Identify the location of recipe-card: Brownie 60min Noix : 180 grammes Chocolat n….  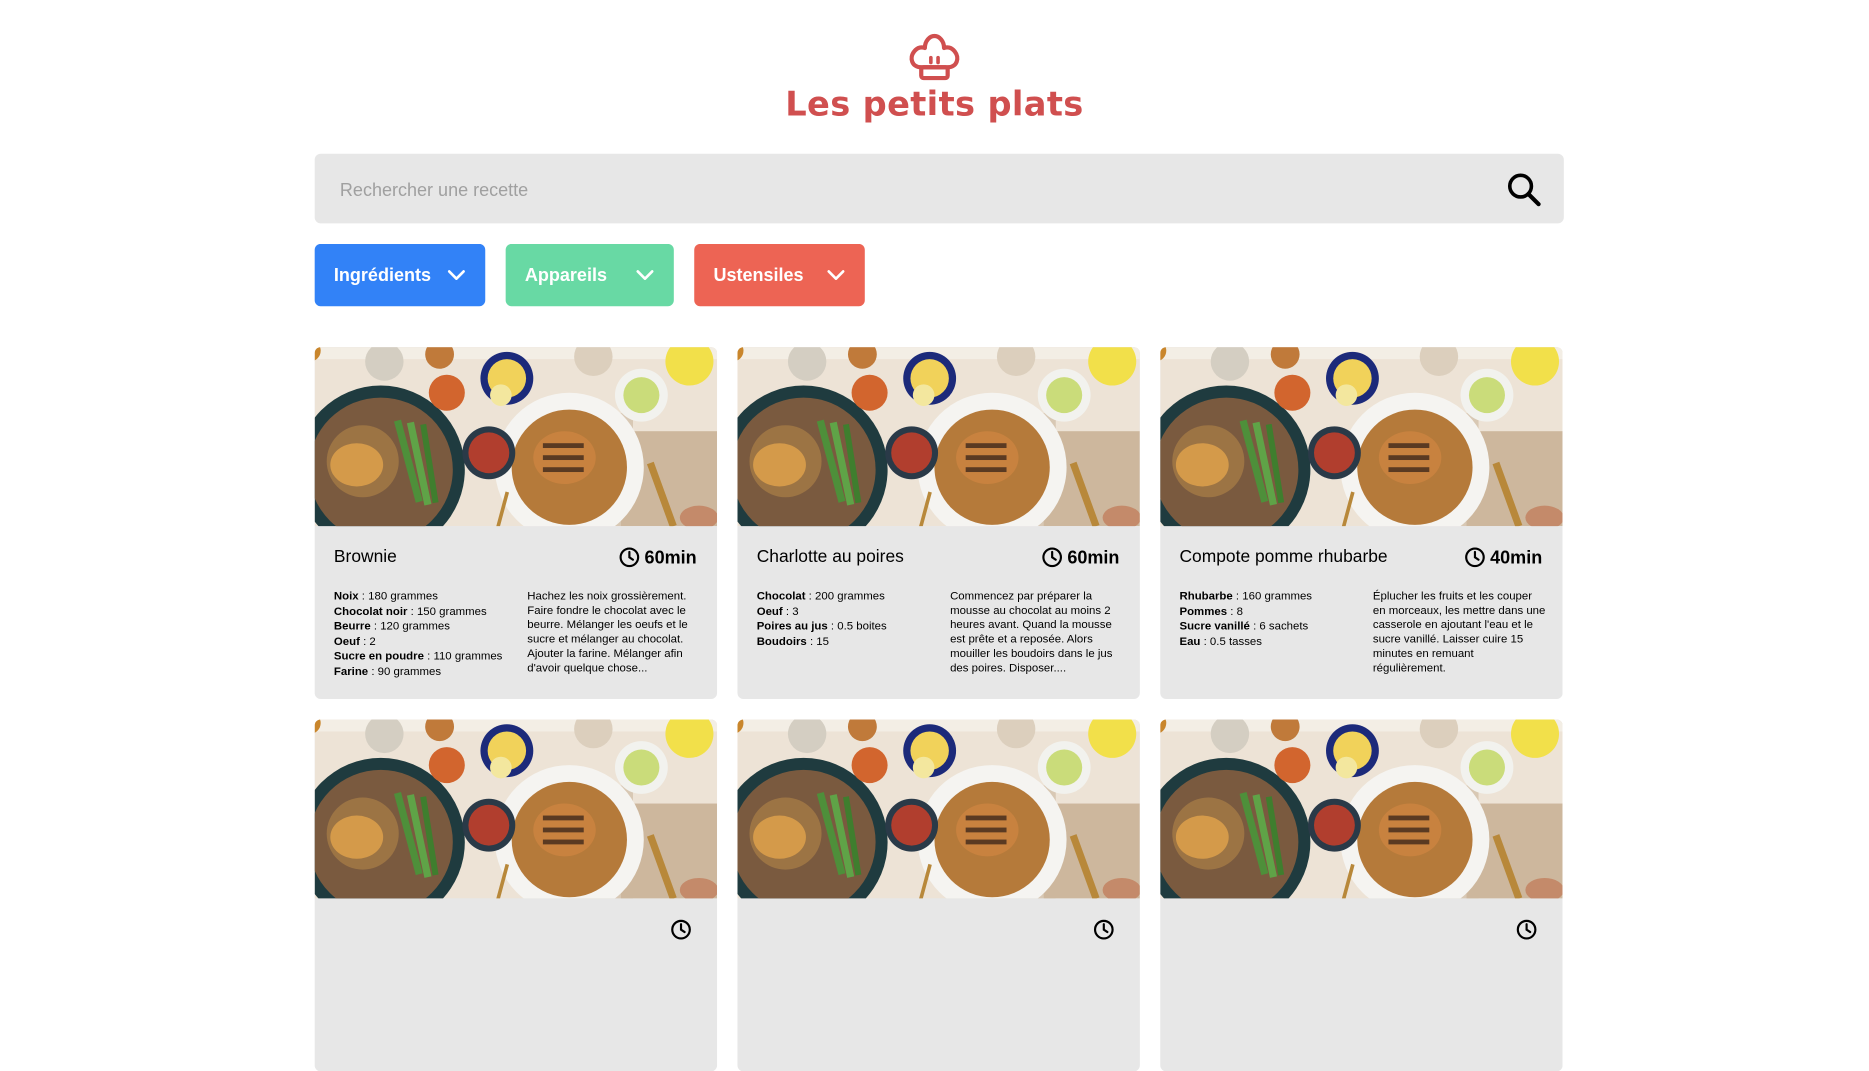
(516, 523).